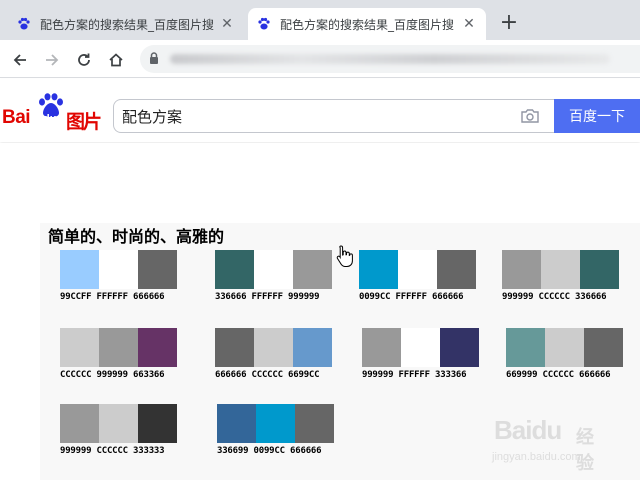  What do you see at coordinates (267, 375) in the screenshot?
I see `palette-codes: 666666 CCCCCC 6699CC` at bounding box center [267, 375].